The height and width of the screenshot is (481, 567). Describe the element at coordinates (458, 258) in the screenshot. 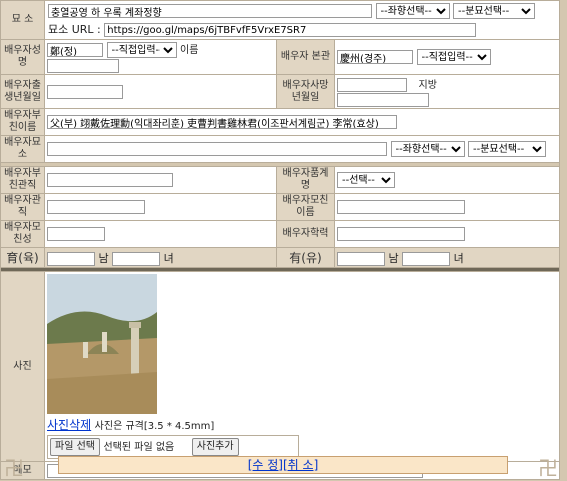

I see `children-present-daughter-unit: 녀` at that location.